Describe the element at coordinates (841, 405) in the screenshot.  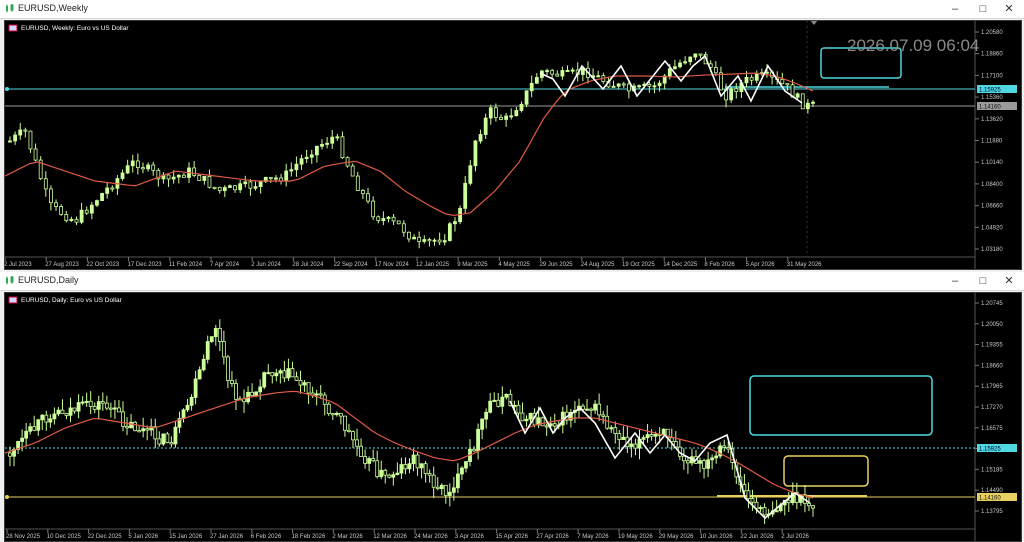
I see `daily-cyan-zone-box` at that location.